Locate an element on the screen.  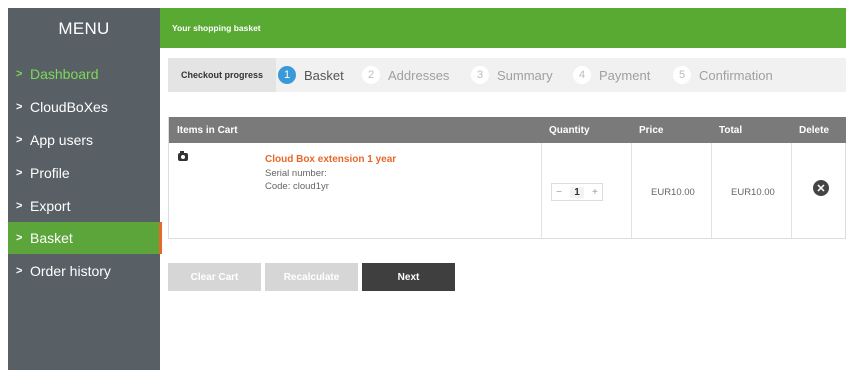
step-number: 1 is located at coordinates (287, 75).